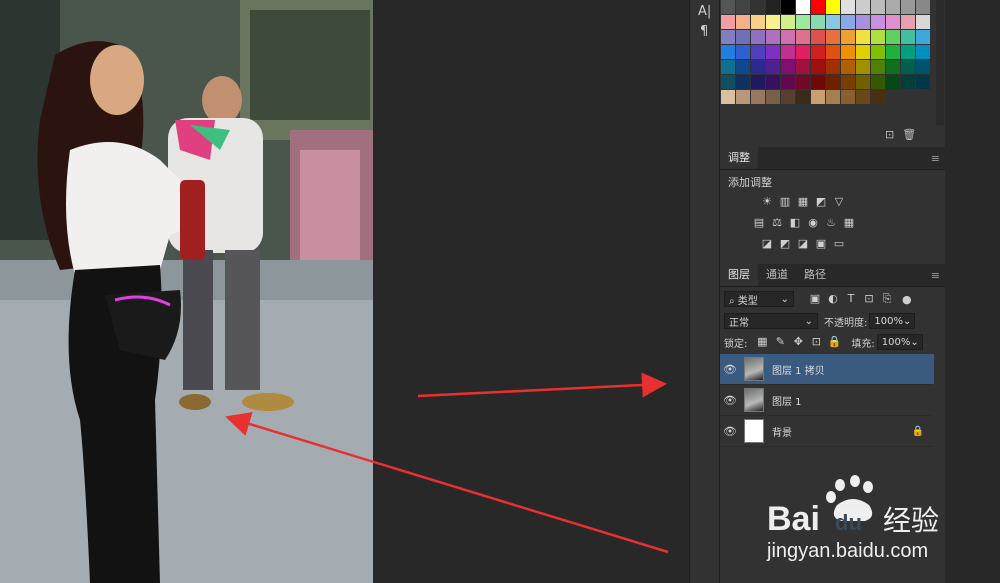 The width and height of the screenshot is (1000, 583). Describe the element at coordinates (777, 223) in the screenshot. I see `adjustment-icon: ⚖` at that location.